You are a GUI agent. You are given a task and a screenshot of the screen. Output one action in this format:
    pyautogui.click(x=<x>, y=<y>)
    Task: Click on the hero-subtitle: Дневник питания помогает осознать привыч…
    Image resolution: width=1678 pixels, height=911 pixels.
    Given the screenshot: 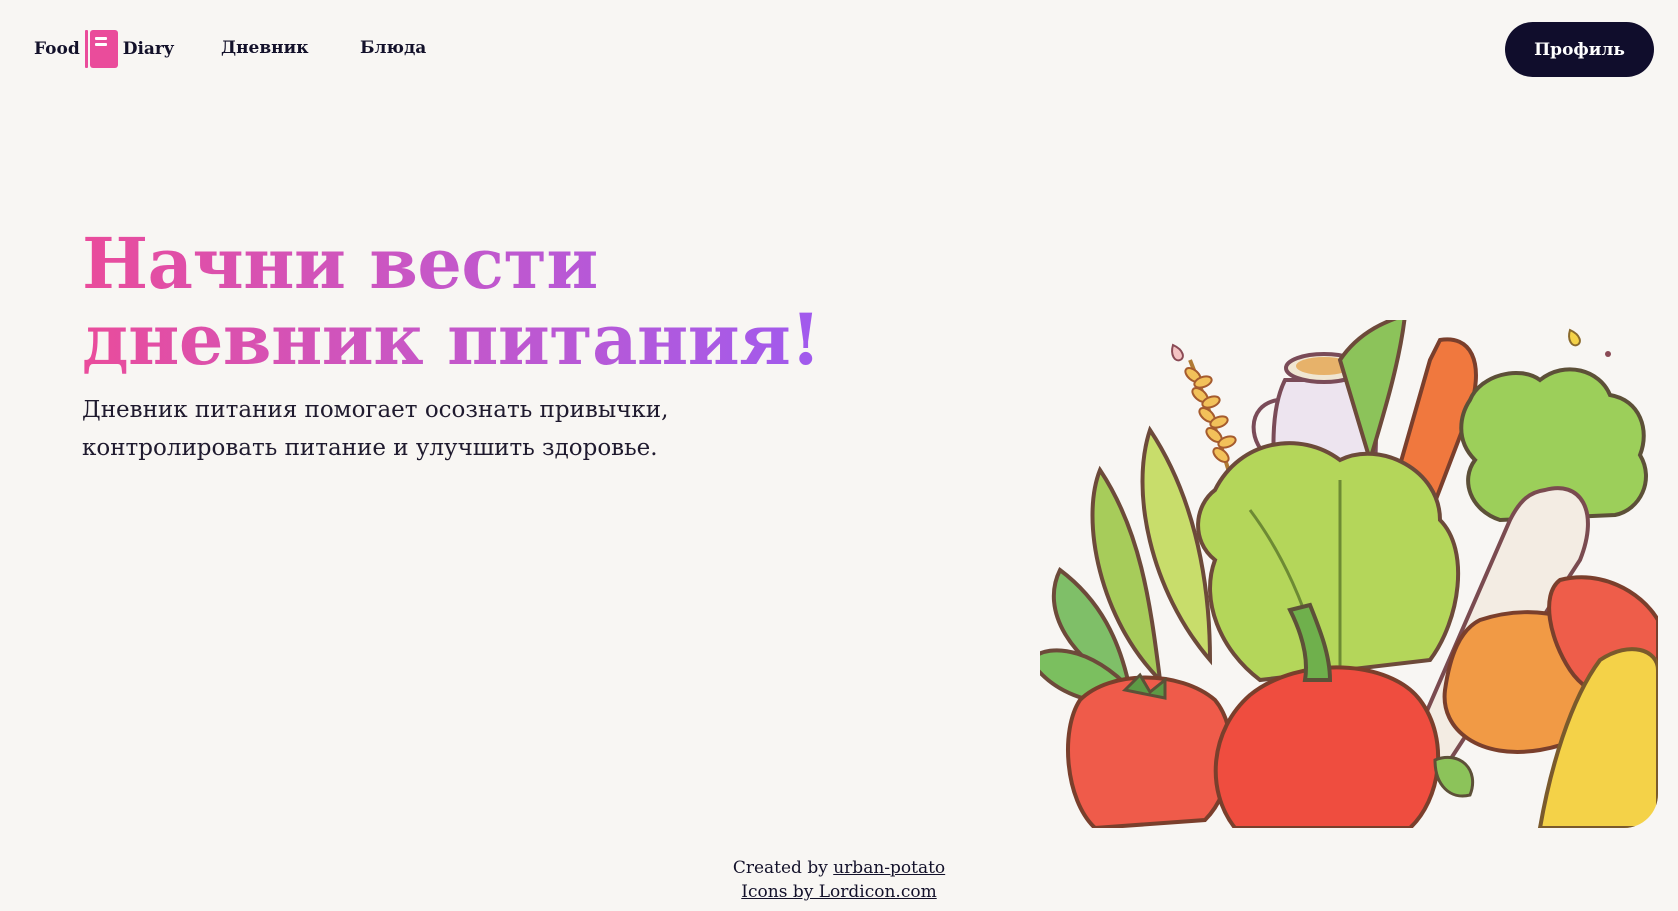 What is the action you would take?
    pyautogui.click(x=422, y=429)
    